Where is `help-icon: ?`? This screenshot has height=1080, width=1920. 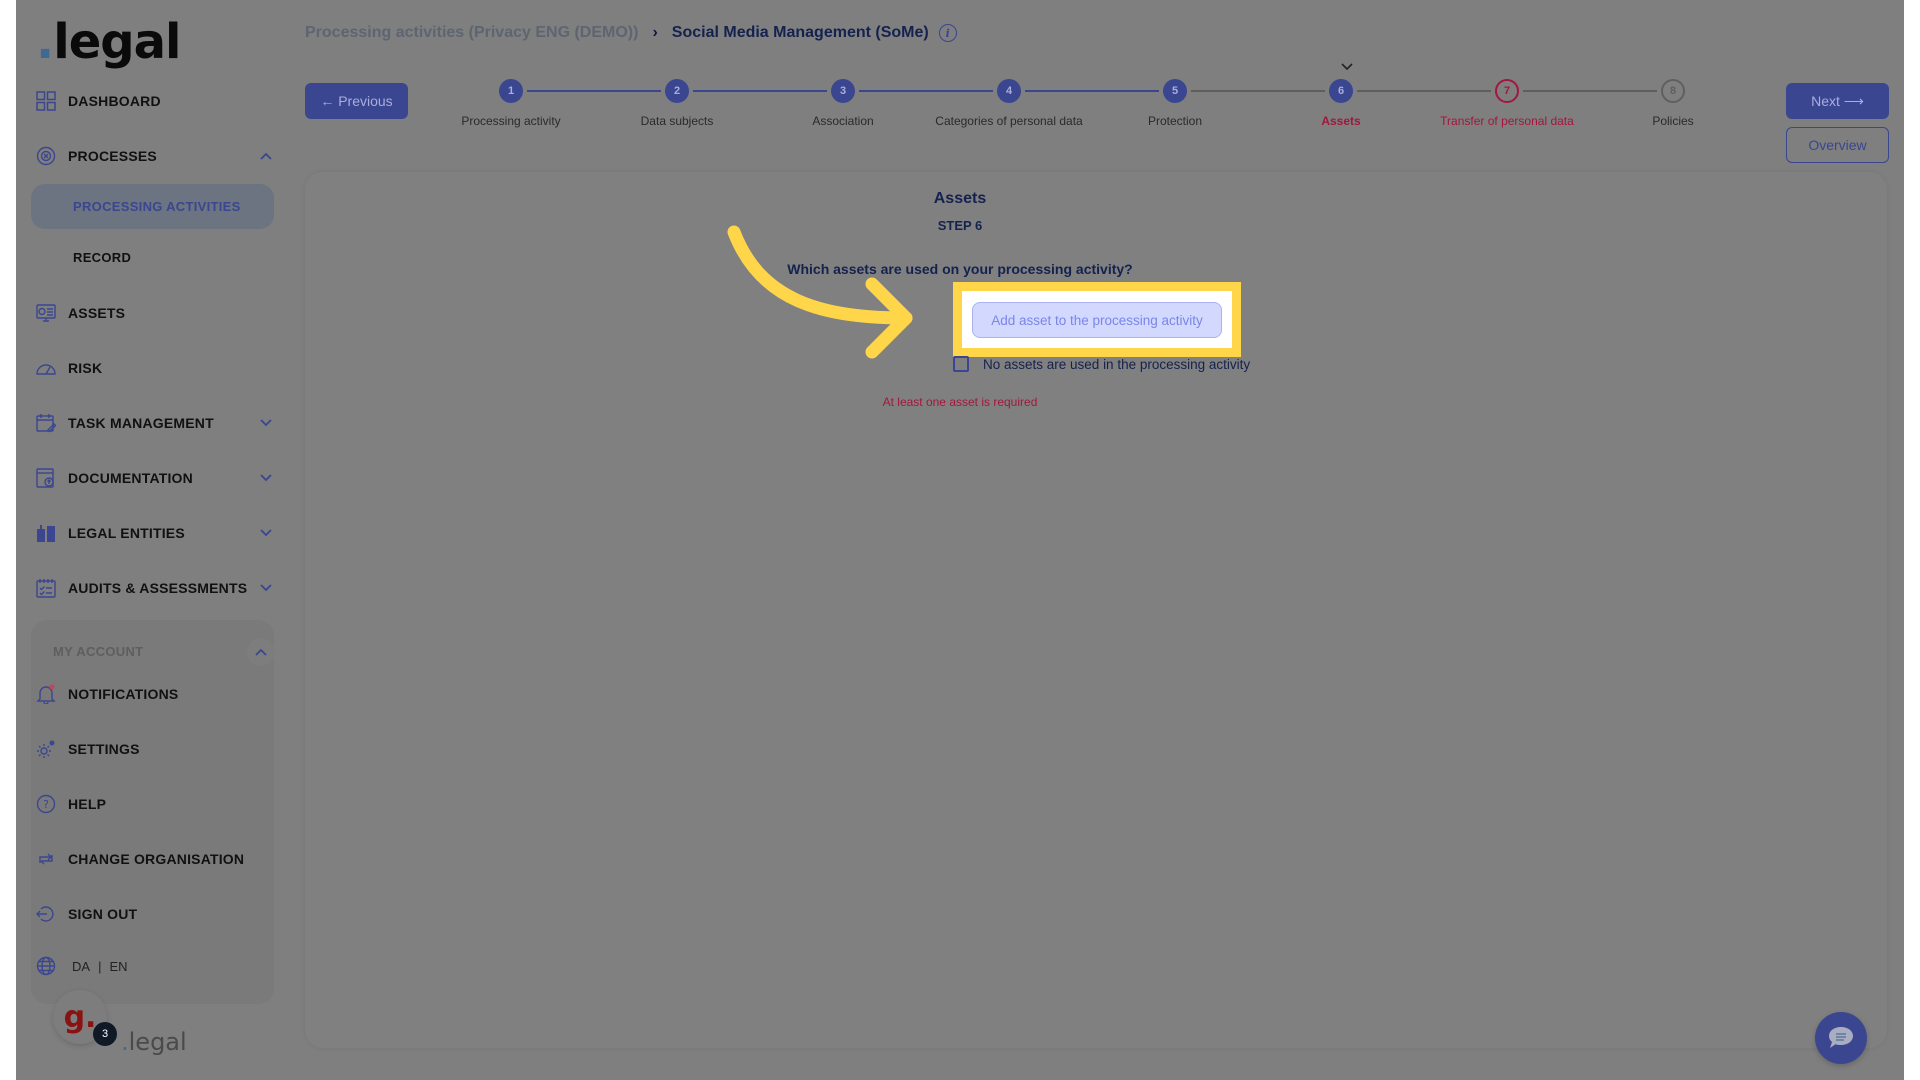 help-icon: ? is located at coordinates (46, 804).